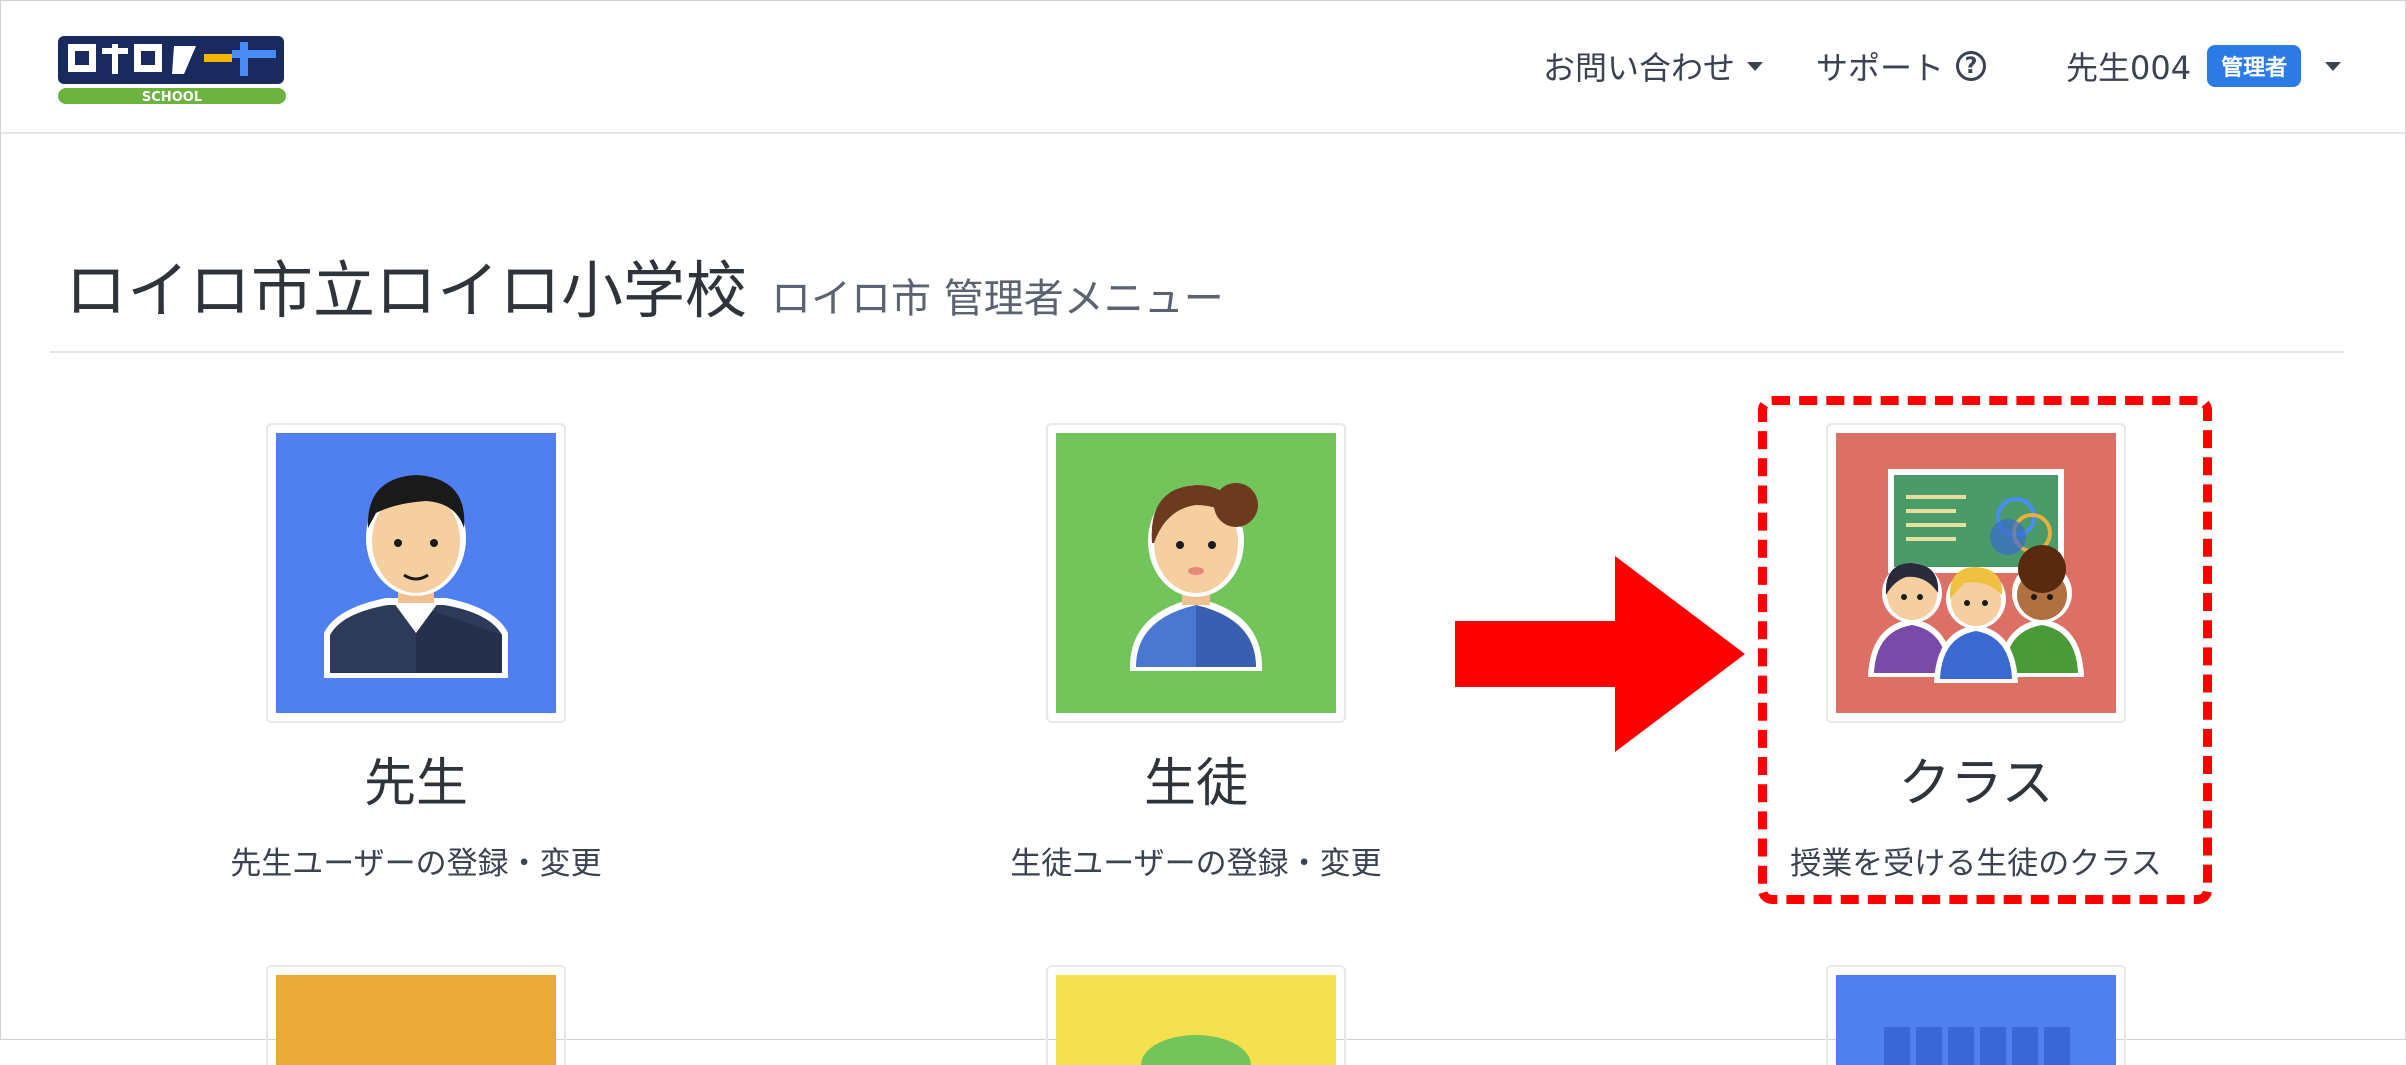  Describe the element at coordinates (406, 290) in the screenshot. I see `page-title: ロイロ市立ロイロ小学校` at that location.